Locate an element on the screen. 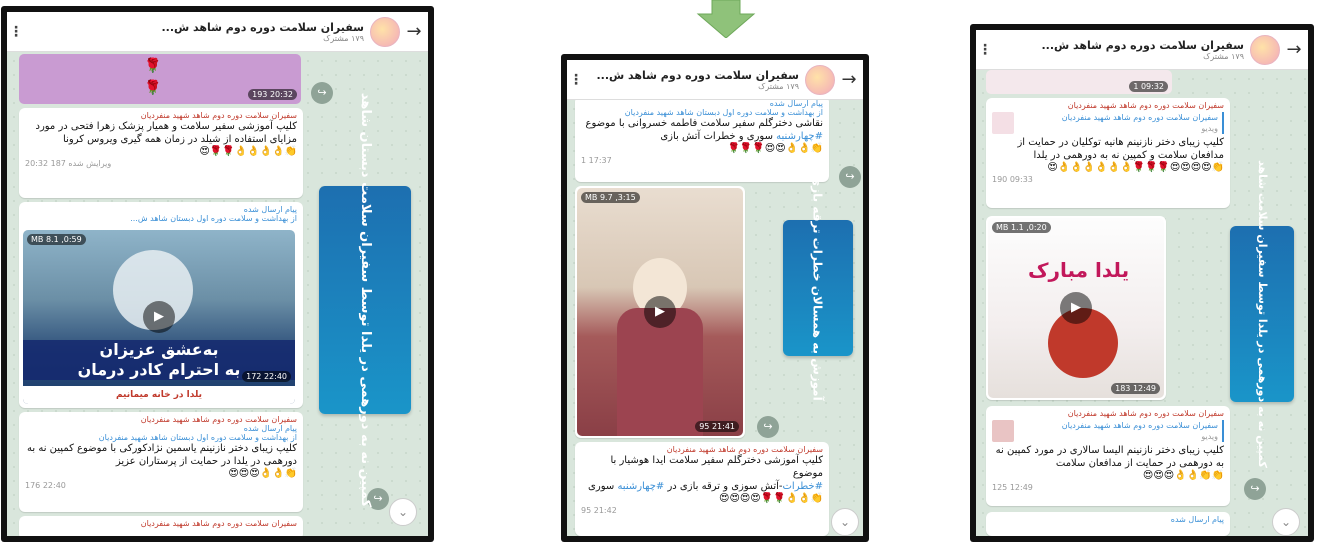 This screenshot has width=1319, height=542. video-views-time: 172 22:40 is located at coordinates (266, 376).